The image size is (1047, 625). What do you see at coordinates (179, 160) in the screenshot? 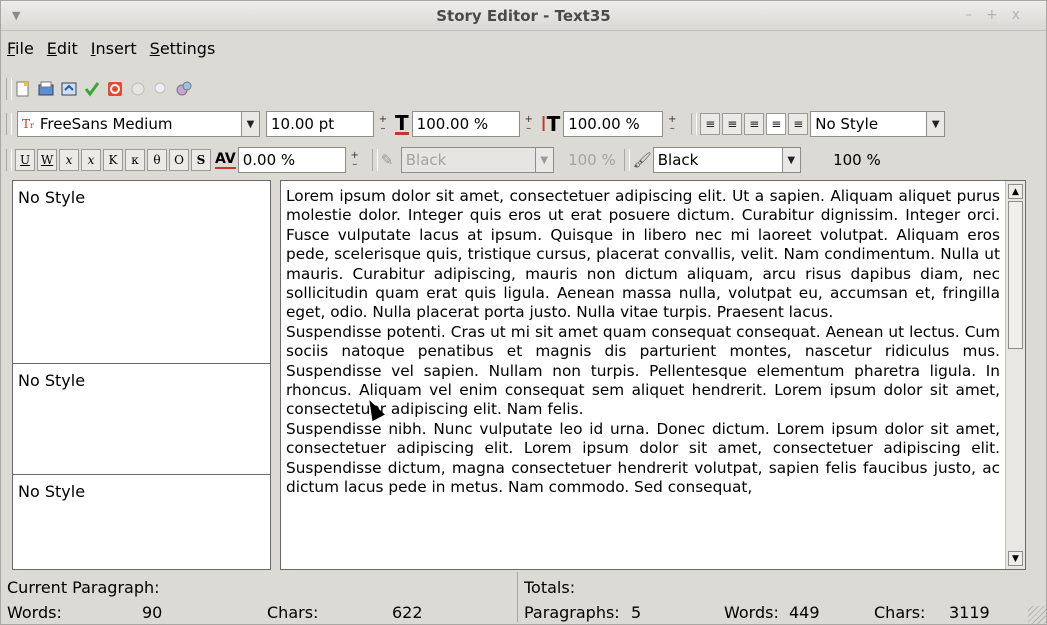
I see `outline-button: O` at bounding box center [179, 160].